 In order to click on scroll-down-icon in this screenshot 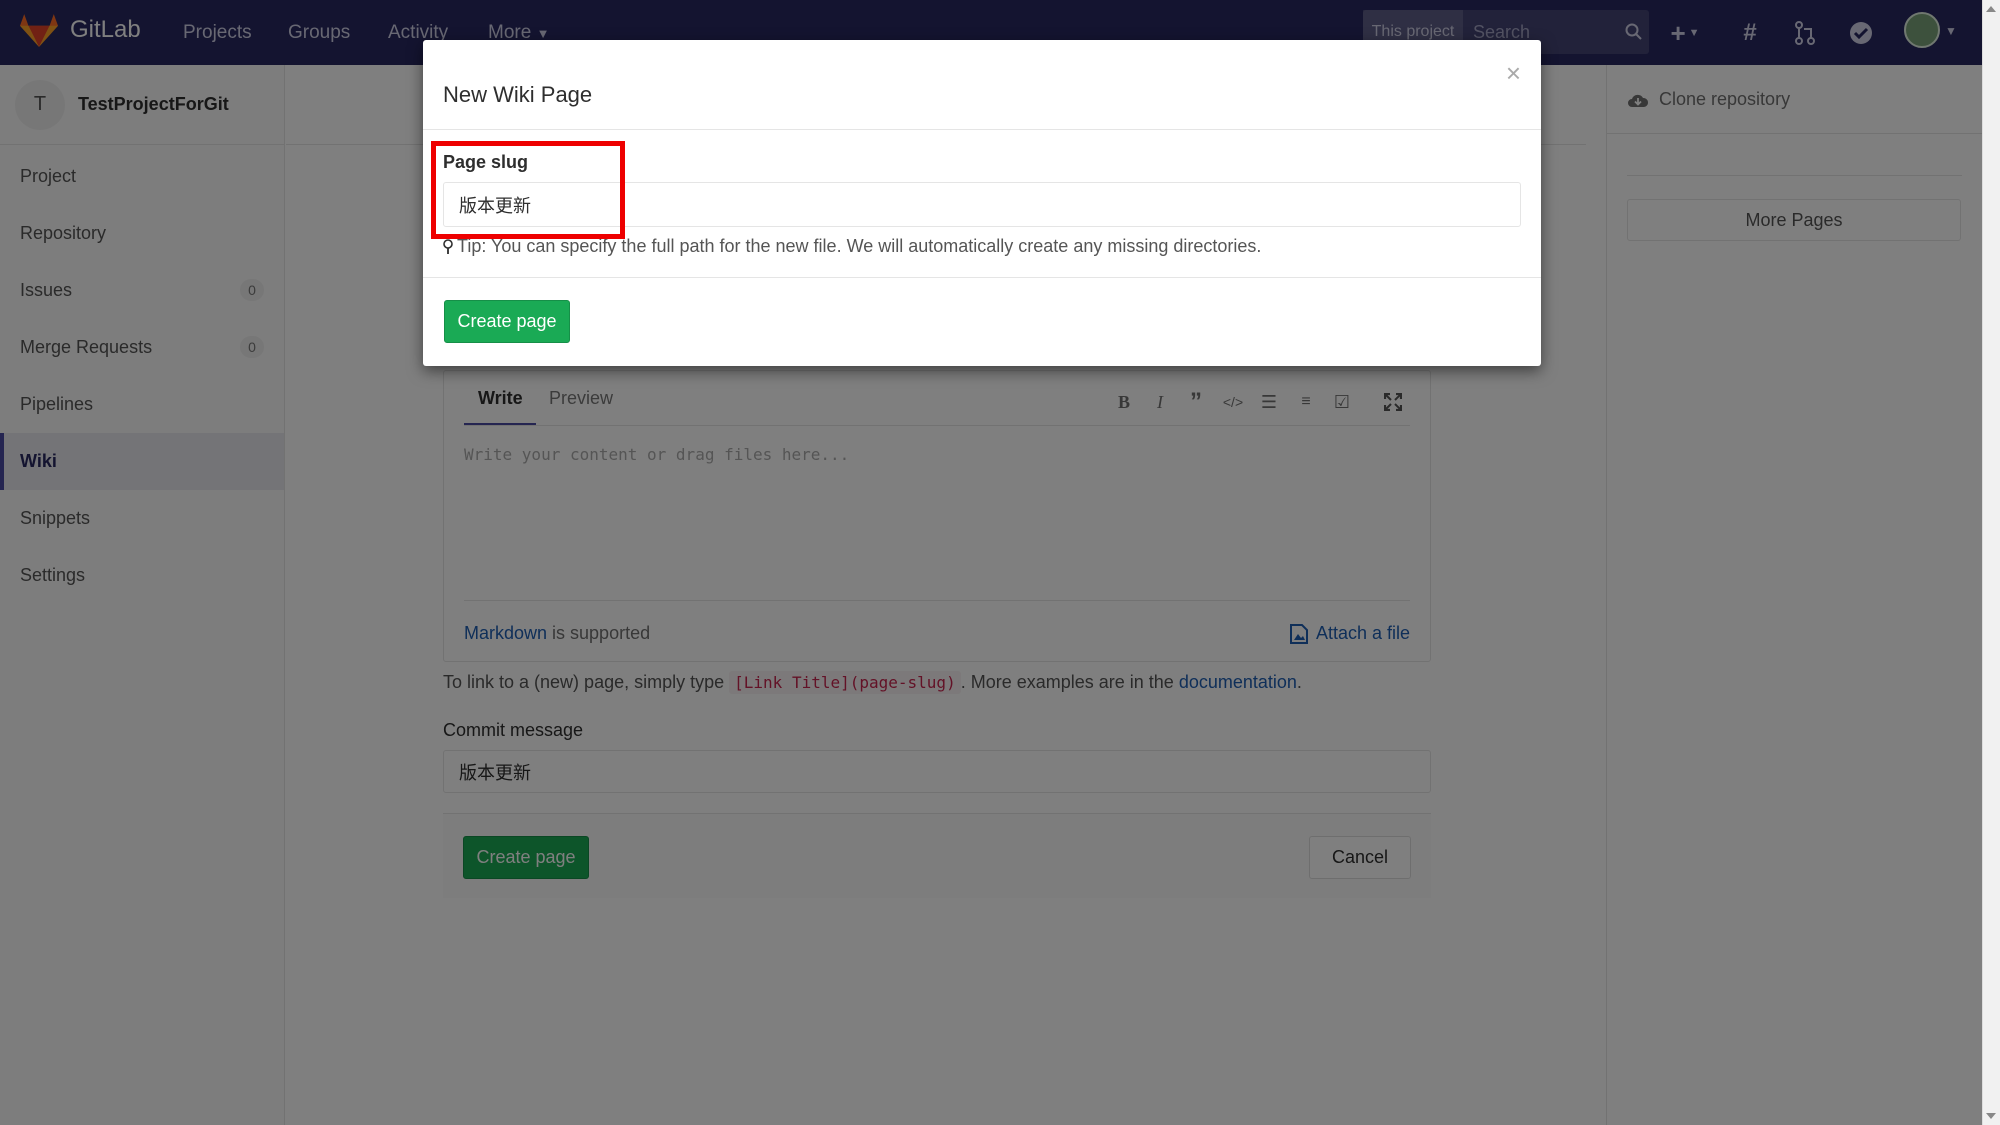, I will do `click(1991, 1116)`.